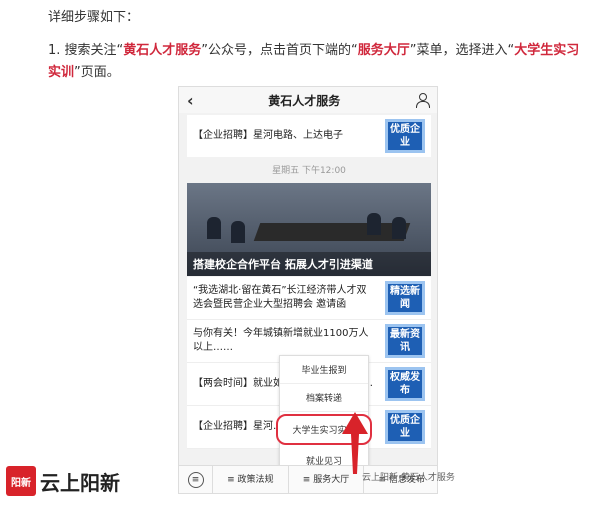 This screenshot has width=597, height=517. I want to click on yunshang-yangxin-logo: 阳新 云上阳新, so click(63, 481).